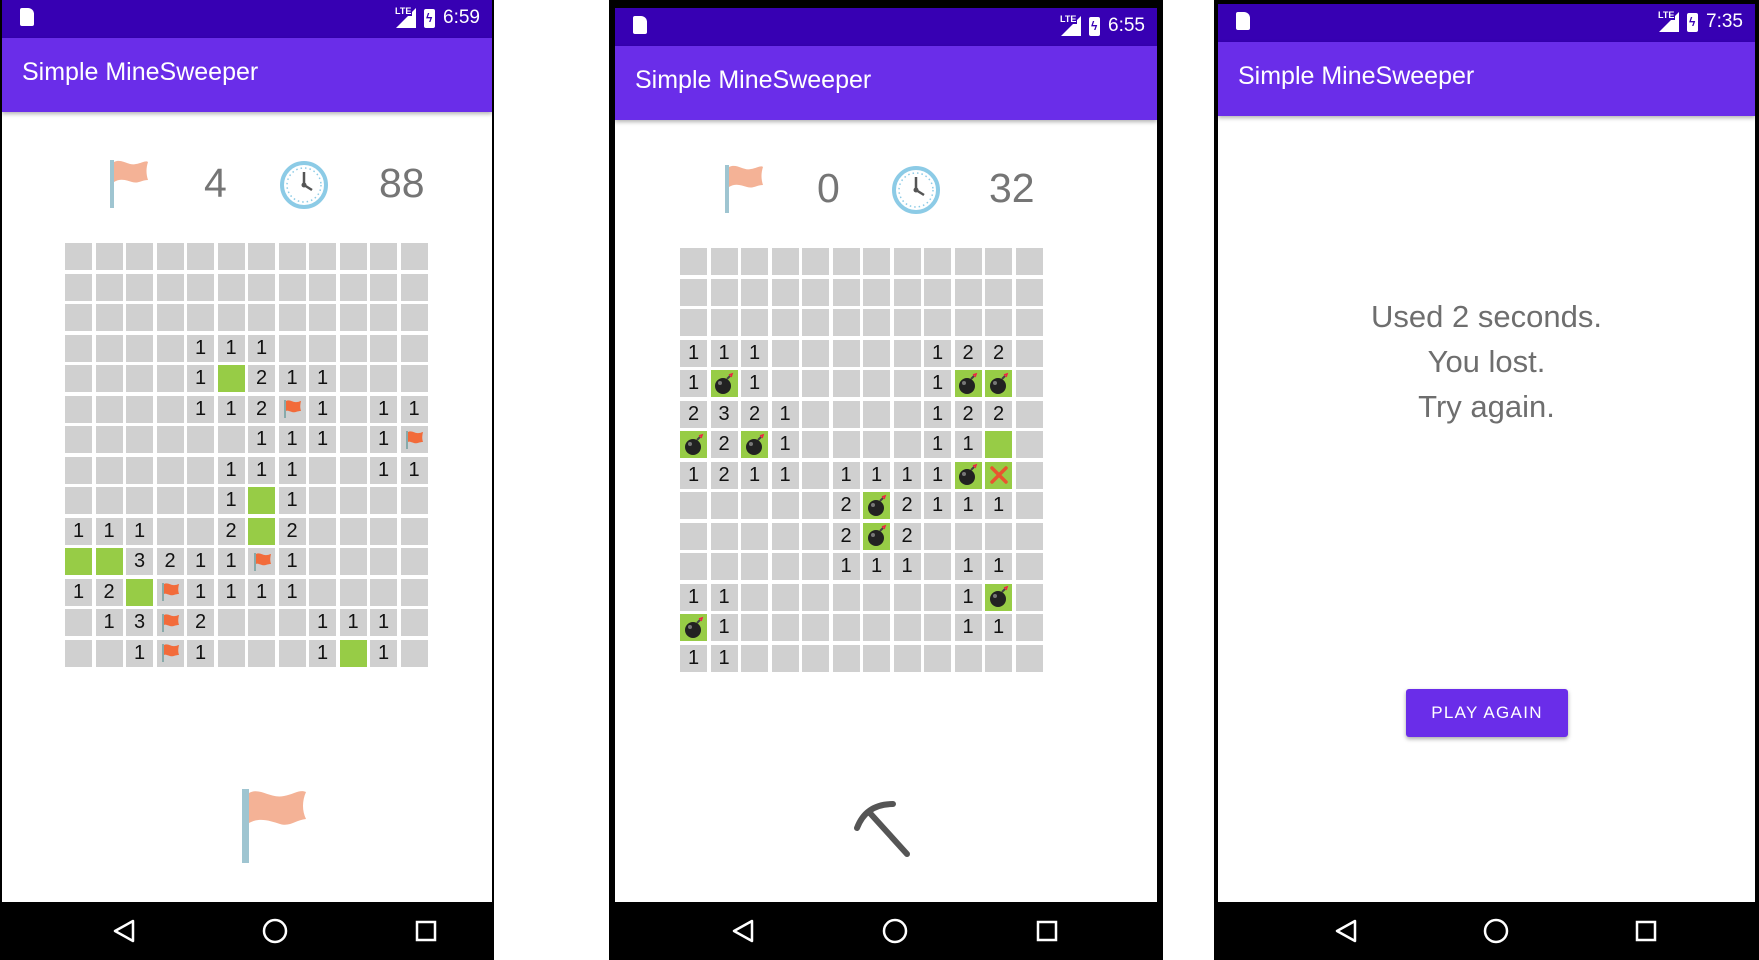 The image size is (1759, 960). I want to click on pickaxe-mode-icon, so click(883, 829).